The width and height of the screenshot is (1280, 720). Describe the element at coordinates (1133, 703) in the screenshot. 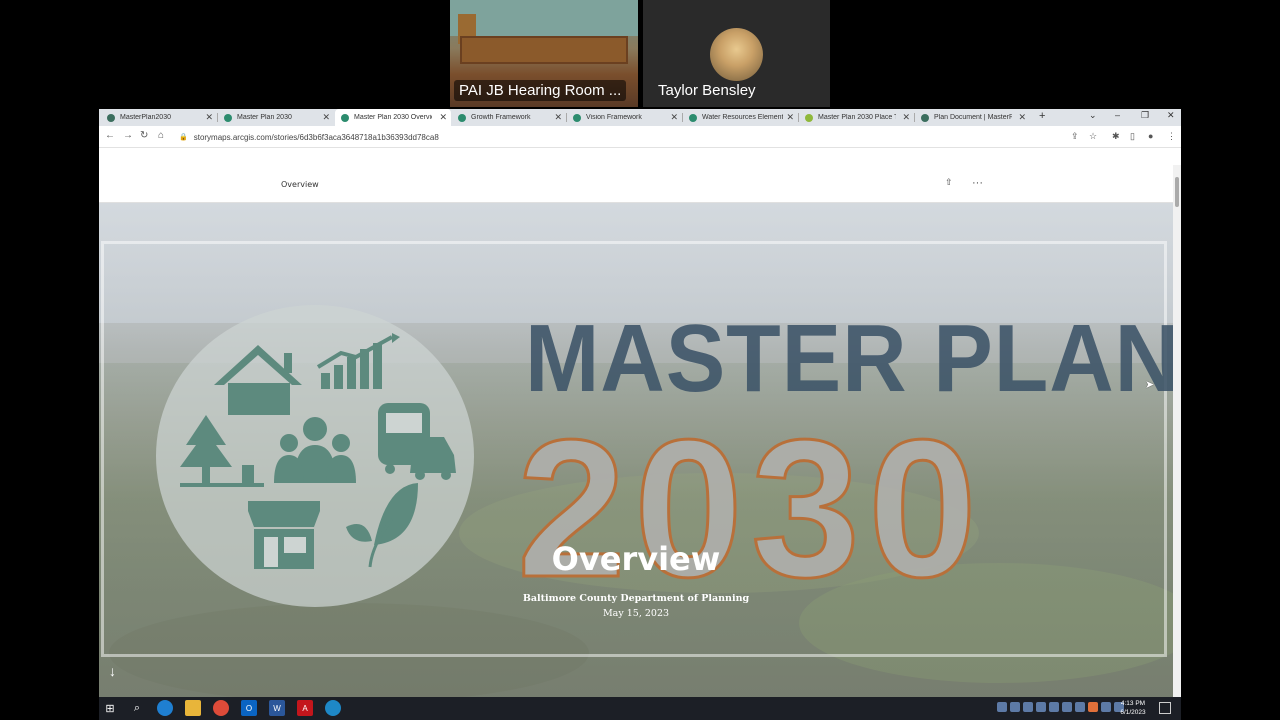

I see `clock-time: 4:13 PM` at that location.